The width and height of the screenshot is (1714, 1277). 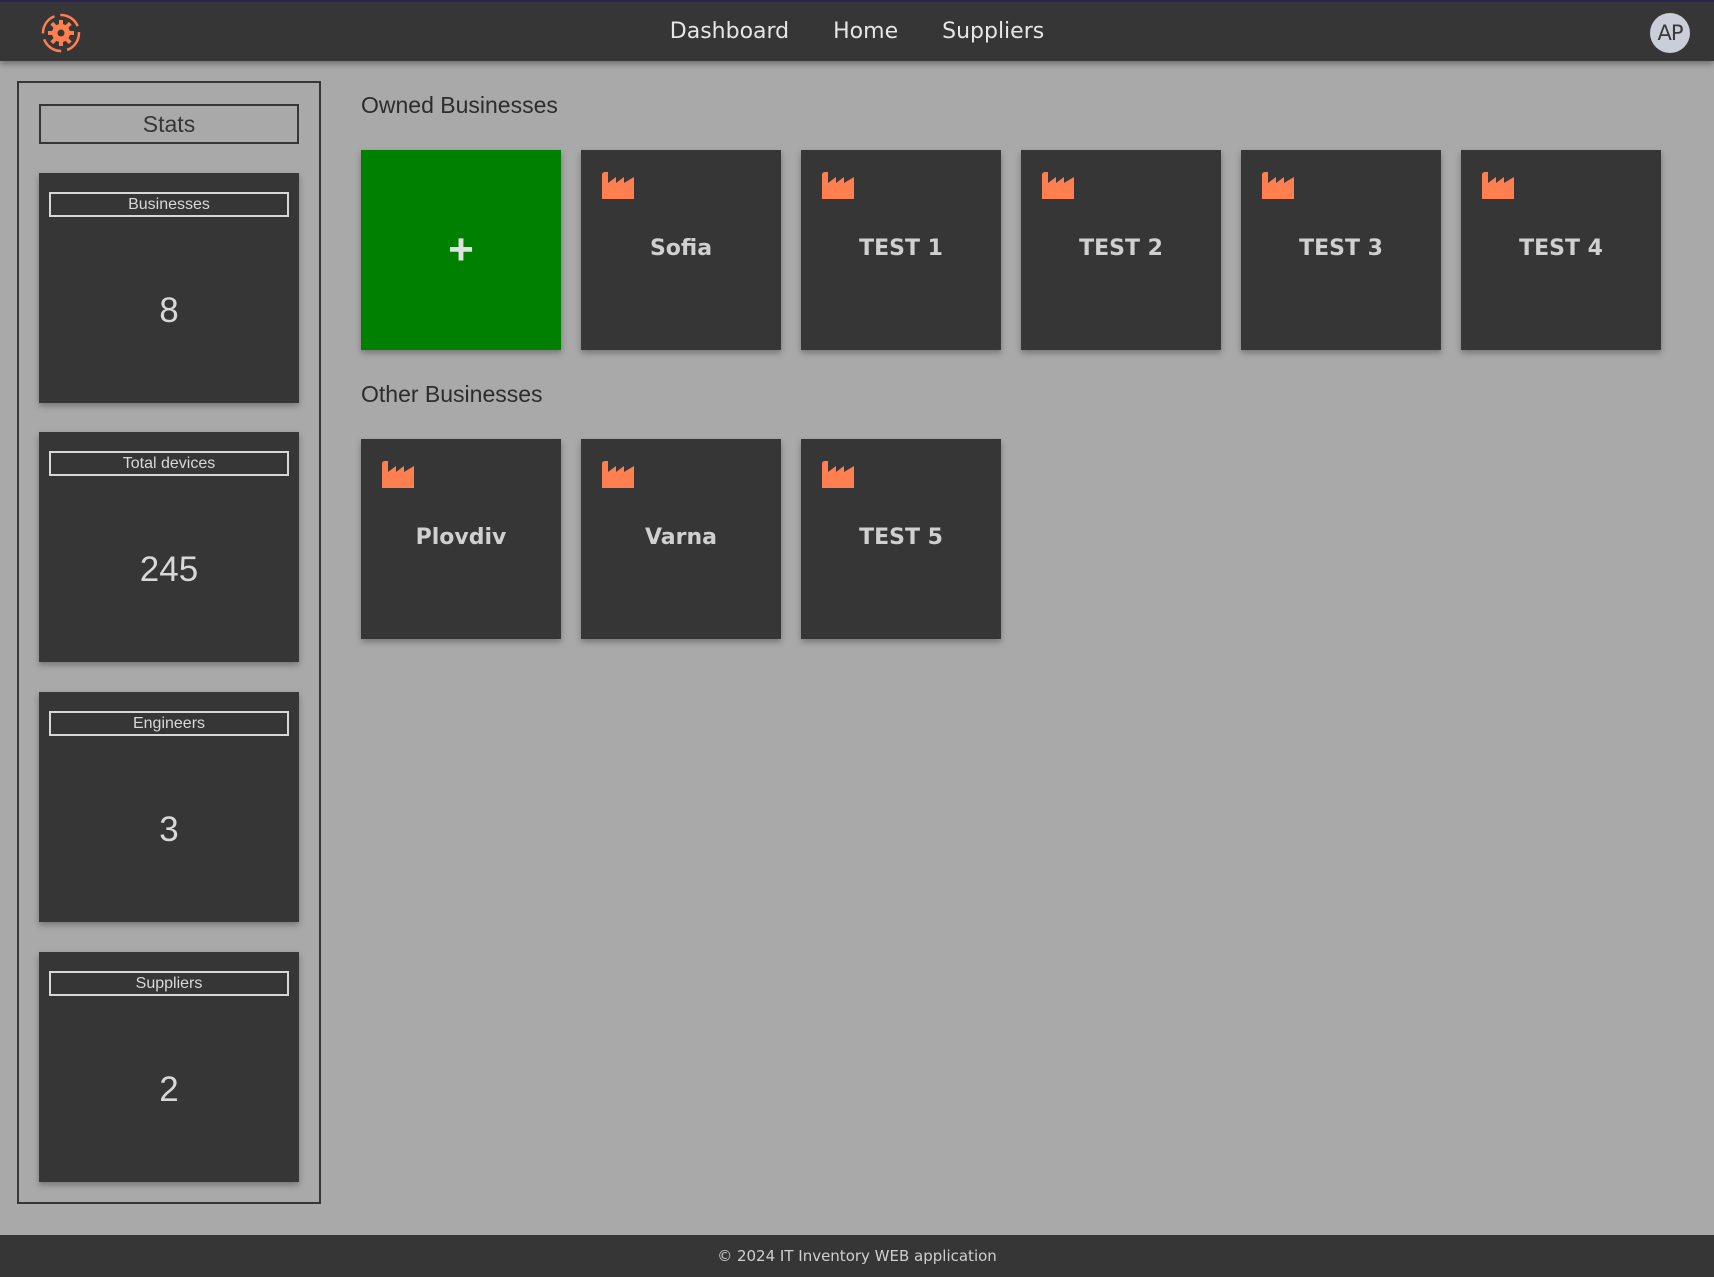 I want to click on business-tile-test-5: TEST 5, so click(x=901, y=539).